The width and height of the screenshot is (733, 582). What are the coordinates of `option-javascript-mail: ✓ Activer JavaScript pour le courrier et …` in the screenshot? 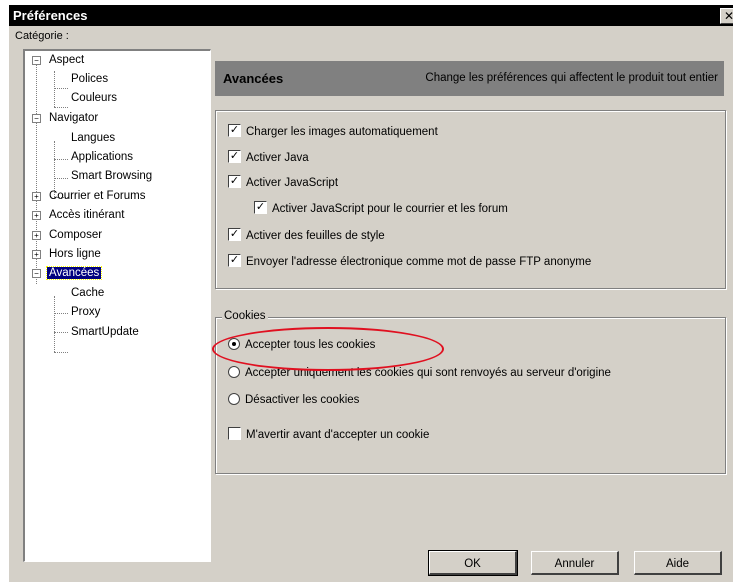 It's located at (381, 209).